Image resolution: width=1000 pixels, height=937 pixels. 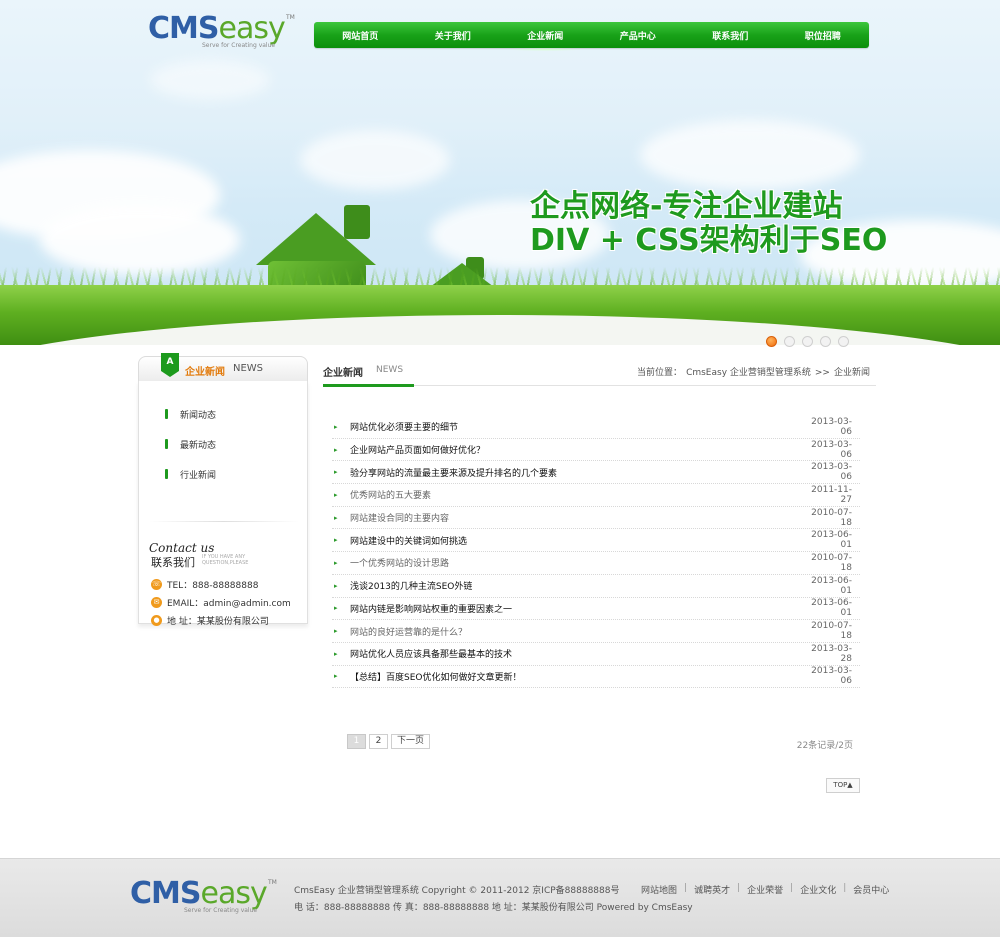 I want to click on news-title-link: 【总结】百度SEO优化如何做好文章更新！, so click(x=575, y=676).